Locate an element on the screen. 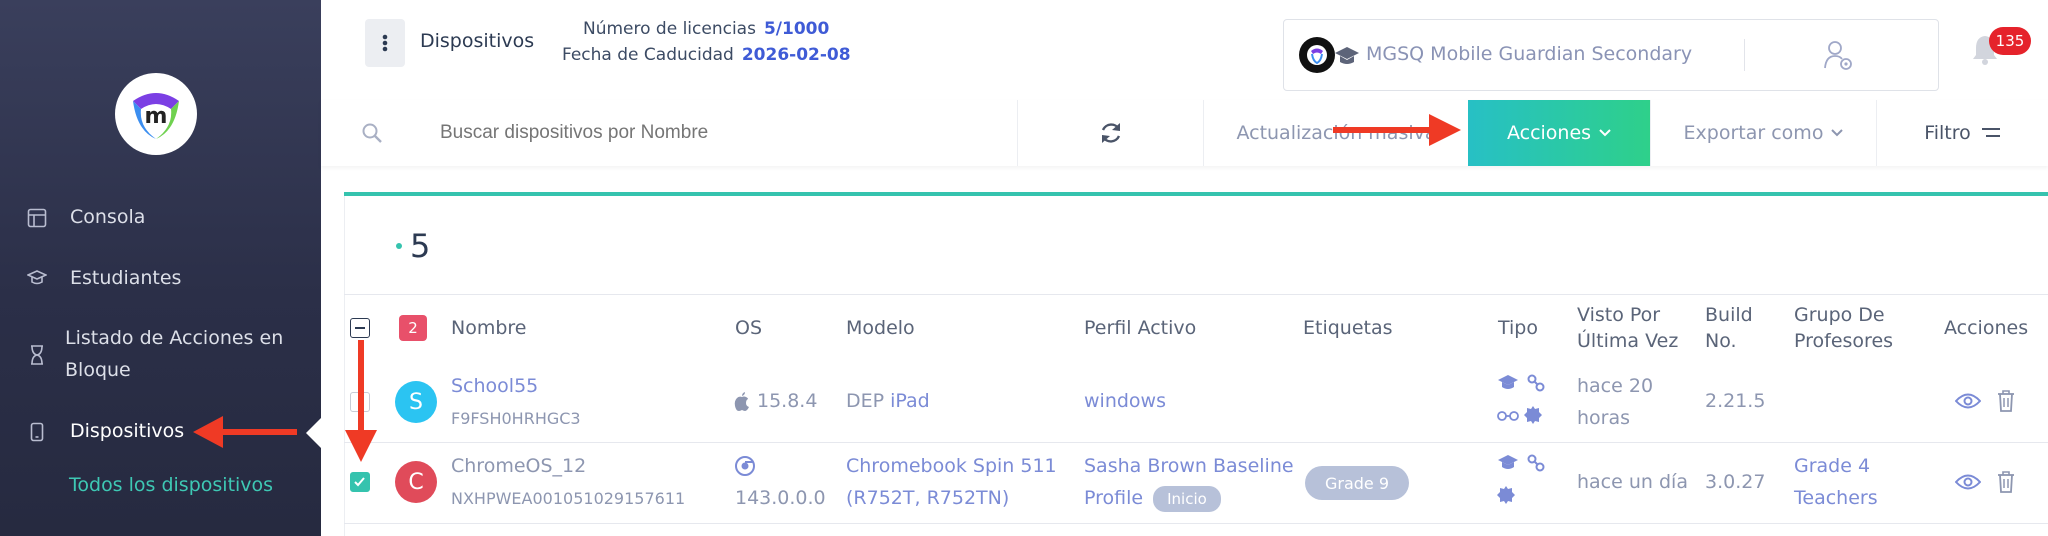  kebab-icon is located at coordinates (385, 43).